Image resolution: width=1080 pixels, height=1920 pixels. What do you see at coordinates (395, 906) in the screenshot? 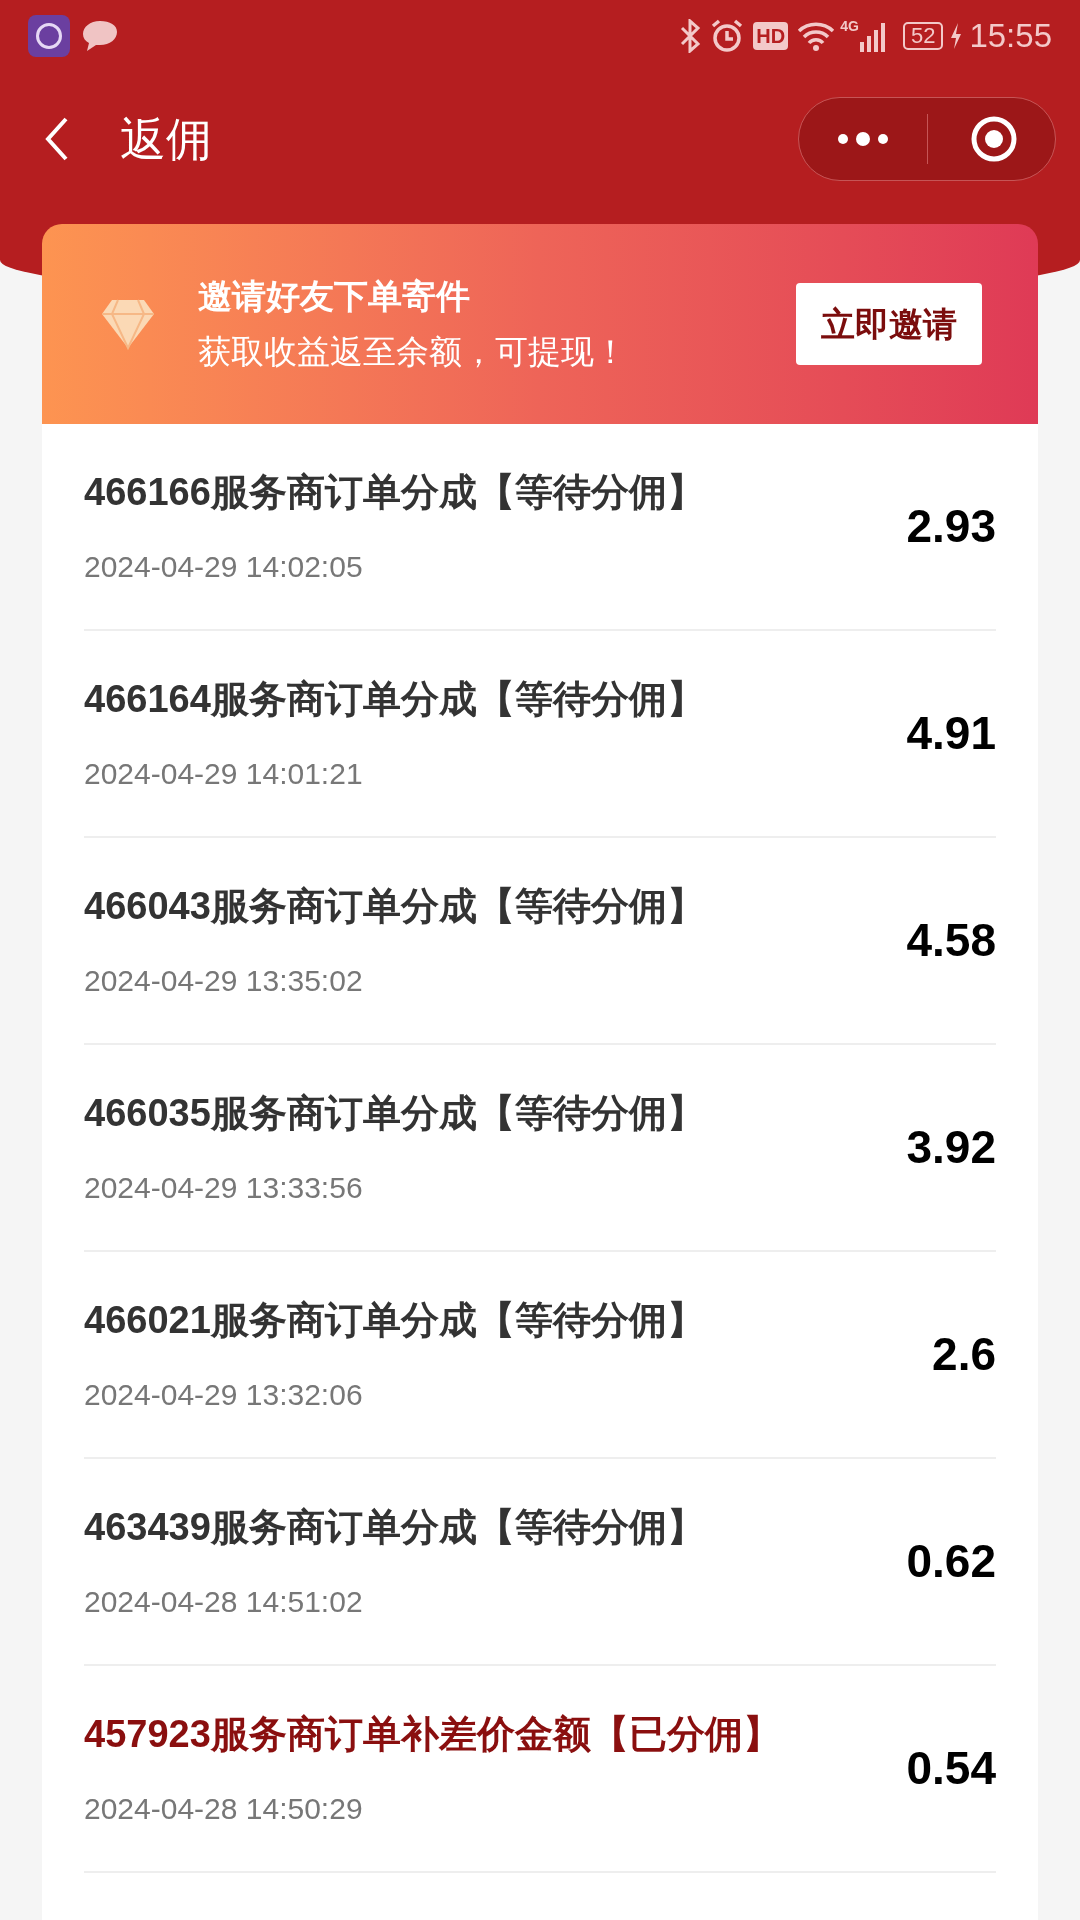
I see `record-title: 466043服务商订单分成【等待分佣】` at bounding box center [395, 906].